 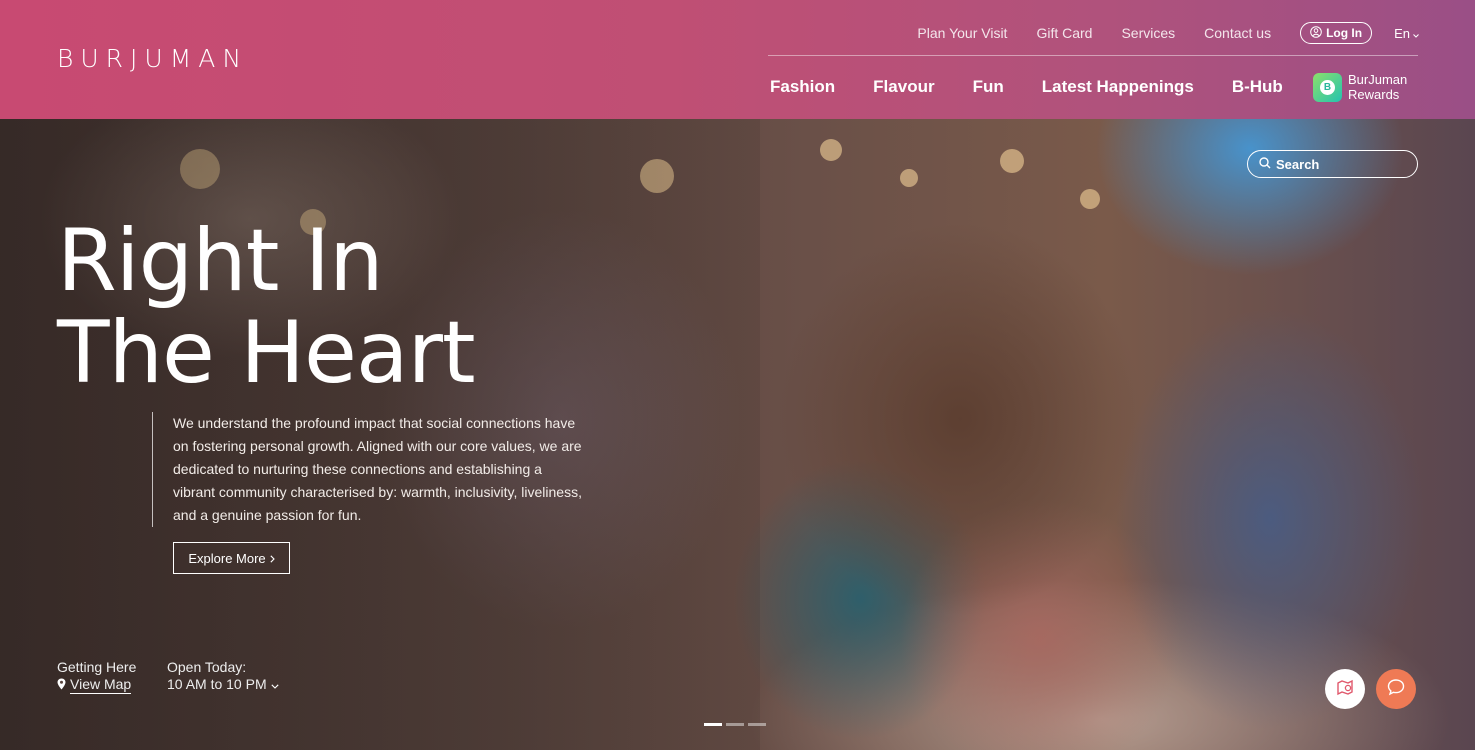 I want to click on carousel-indicators, so click(x=735, y=724).